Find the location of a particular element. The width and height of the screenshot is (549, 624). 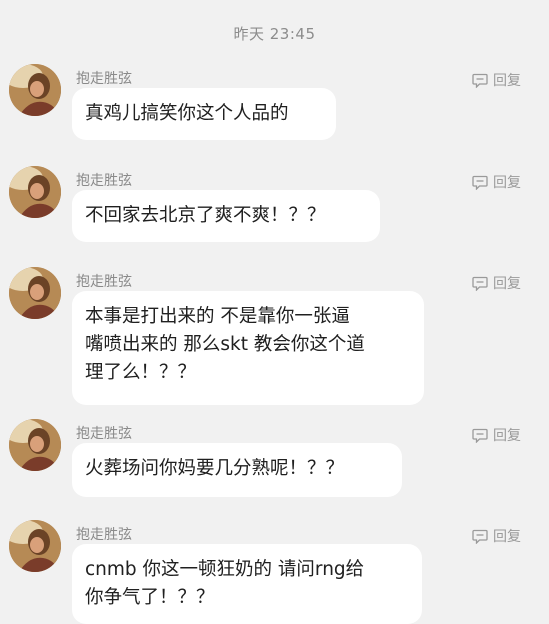

message-text: 不回家去北京了爽不爽！？？ is located at coordinates (205, 215).